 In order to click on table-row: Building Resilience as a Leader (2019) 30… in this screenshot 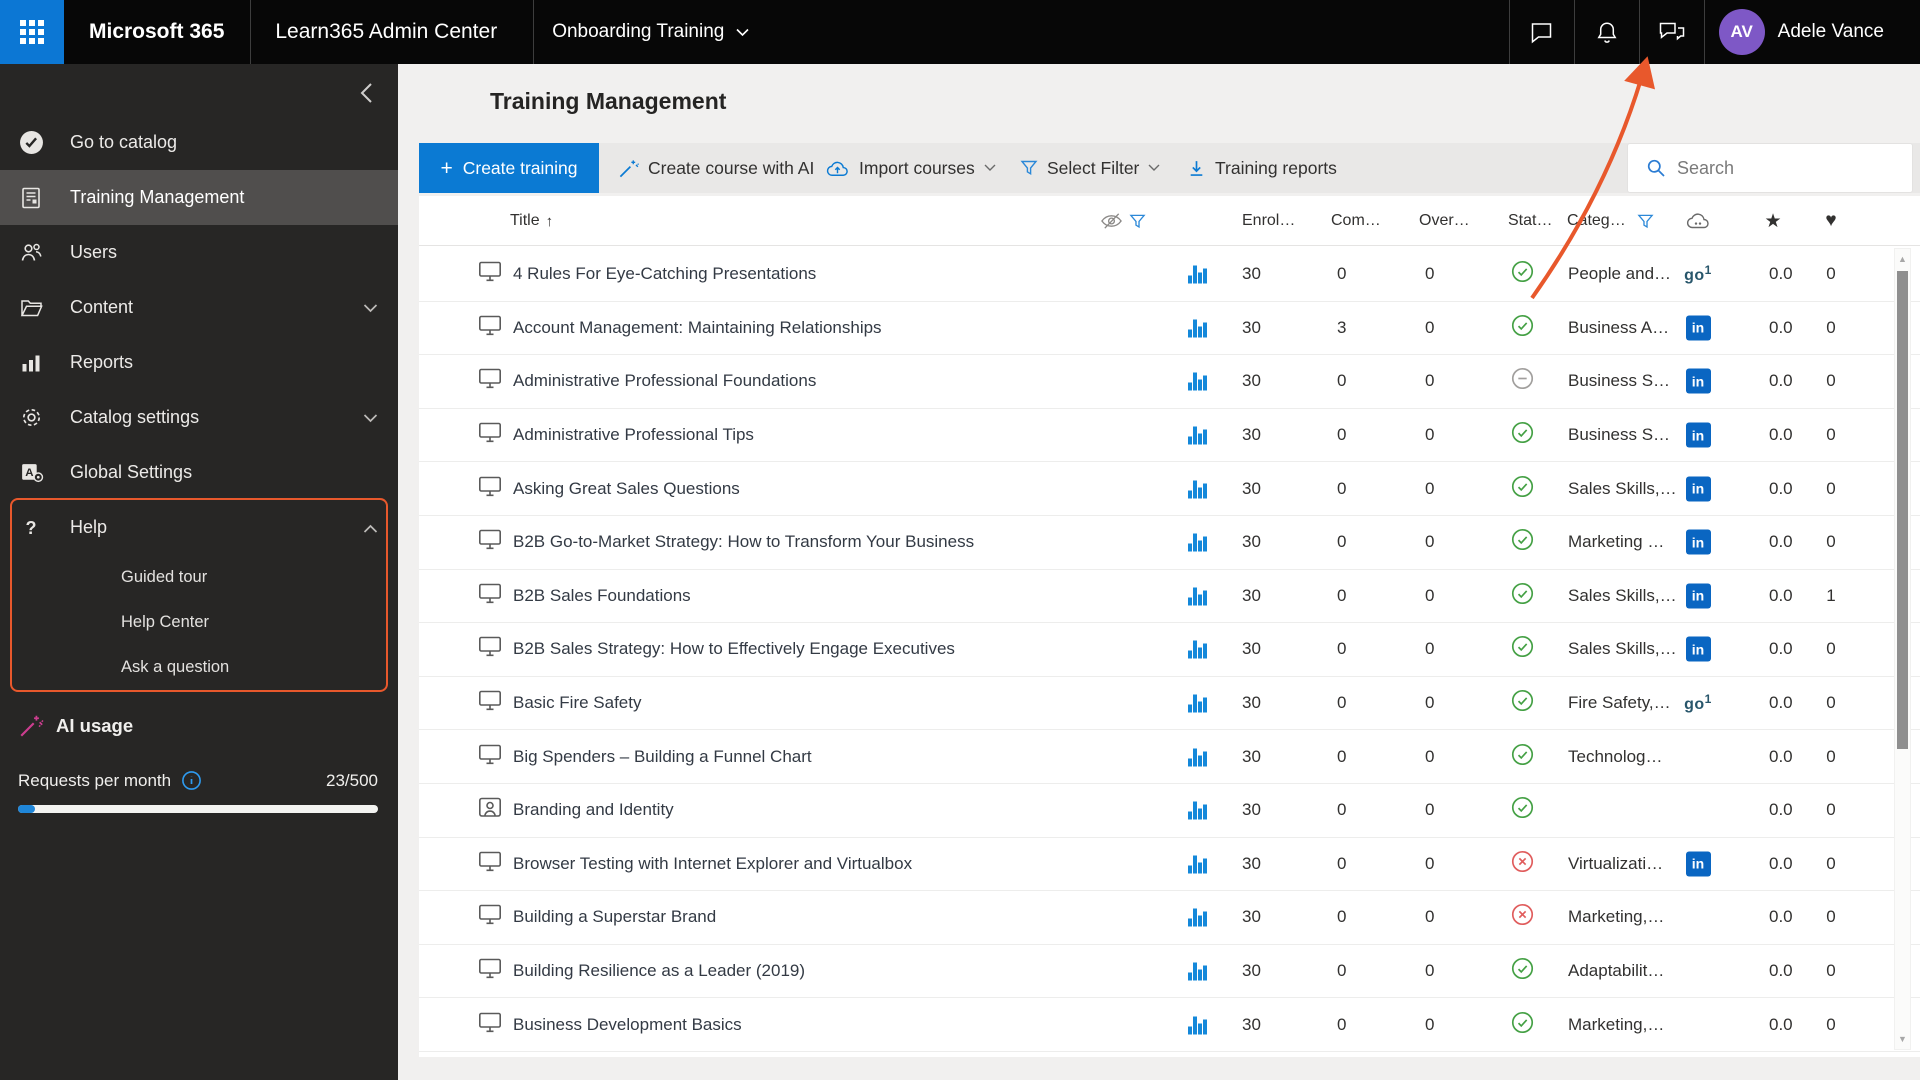, I will do `click(1169, 972)`.